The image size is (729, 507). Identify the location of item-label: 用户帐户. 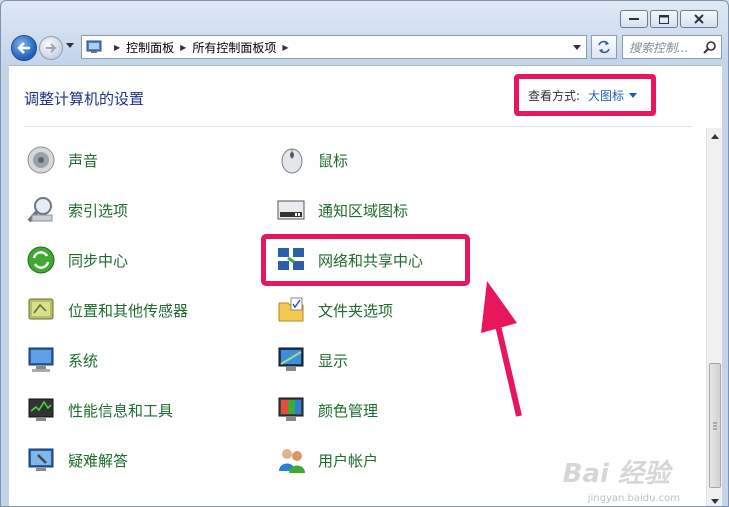
(348, 460).